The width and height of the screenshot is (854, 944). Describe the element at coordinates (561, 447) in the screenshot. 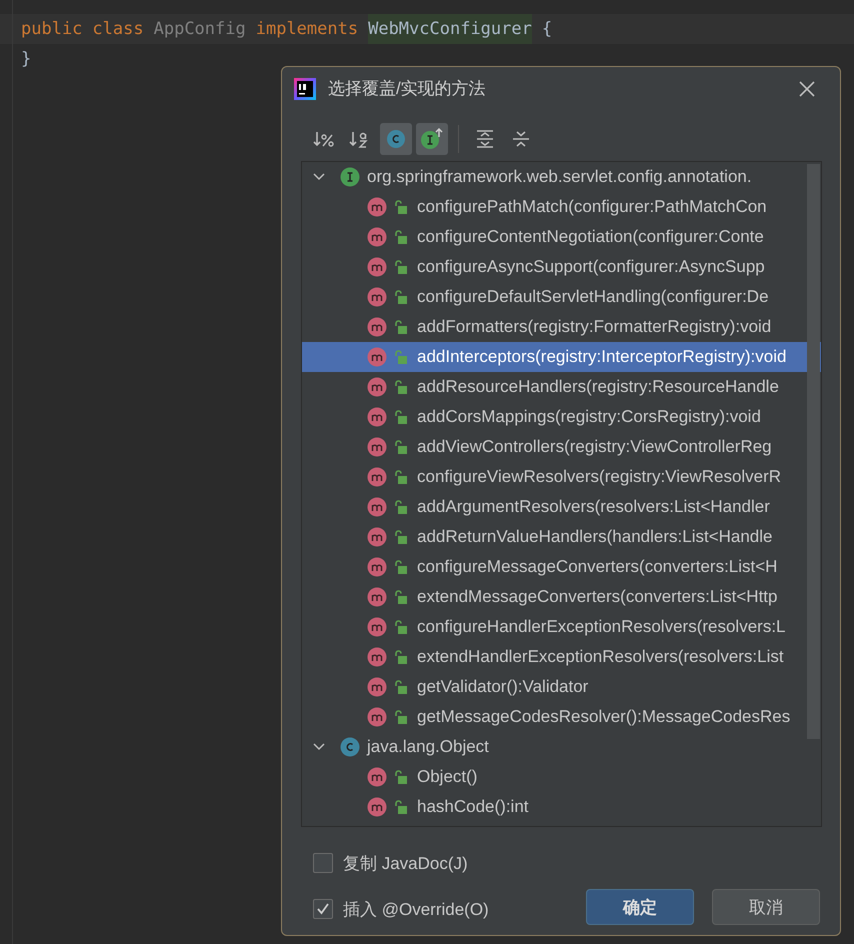

I see `method-row: addViewControllers(registry:ViewControllerReg` at that location.